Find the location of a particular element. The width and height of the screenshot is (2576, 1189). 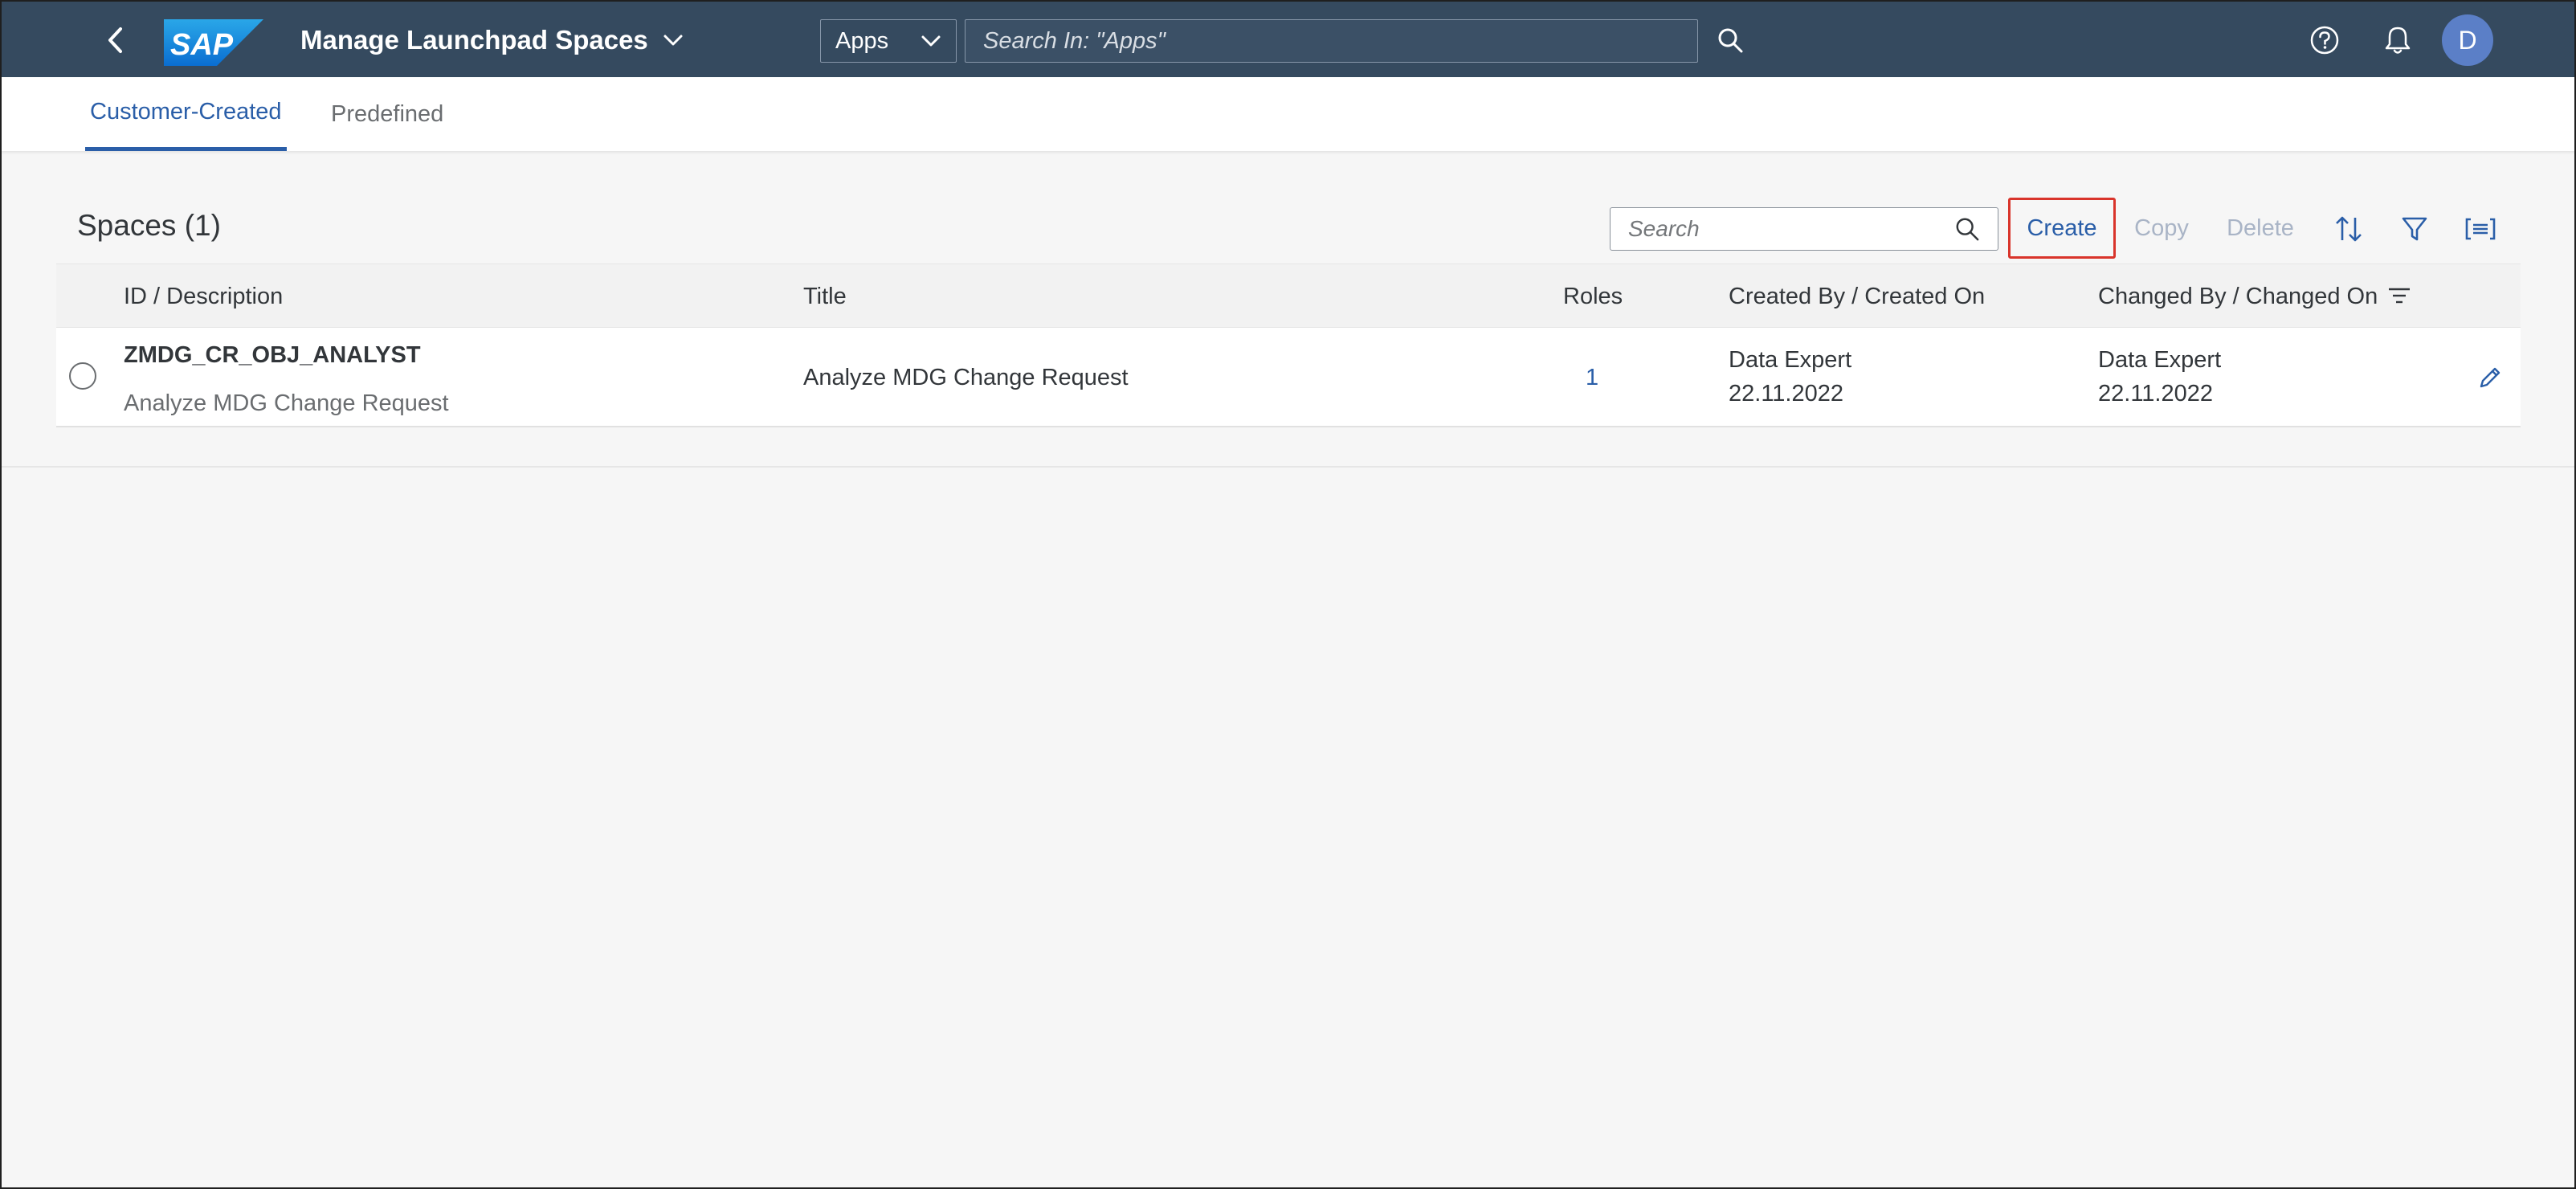

column-header-id: ID / Description is located at coordinates (203, 297).